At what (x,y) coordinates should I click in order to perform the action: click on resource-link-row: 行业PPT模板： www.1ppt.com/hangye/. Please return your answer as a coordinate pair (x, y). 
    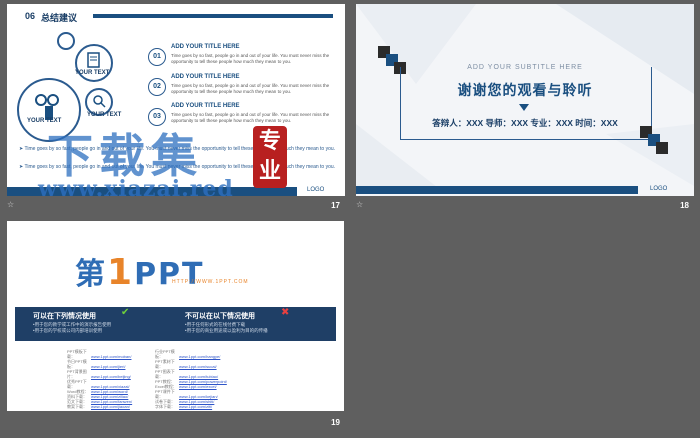
    Looking at the image, I should click on (191, 354).